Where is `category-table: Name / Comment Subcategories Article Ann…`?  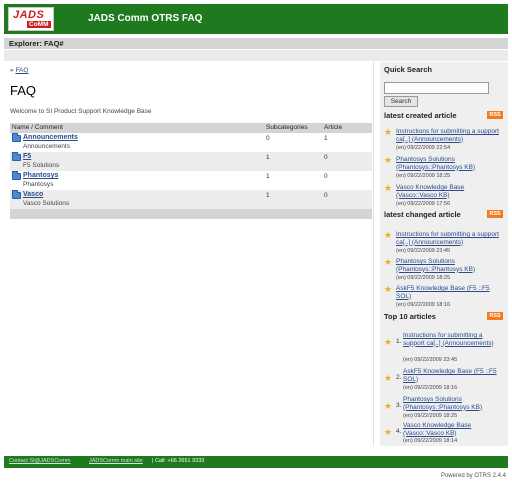 category-table: Name / Comment Subcategories Article Ann… is located at coordinates (191, 171).